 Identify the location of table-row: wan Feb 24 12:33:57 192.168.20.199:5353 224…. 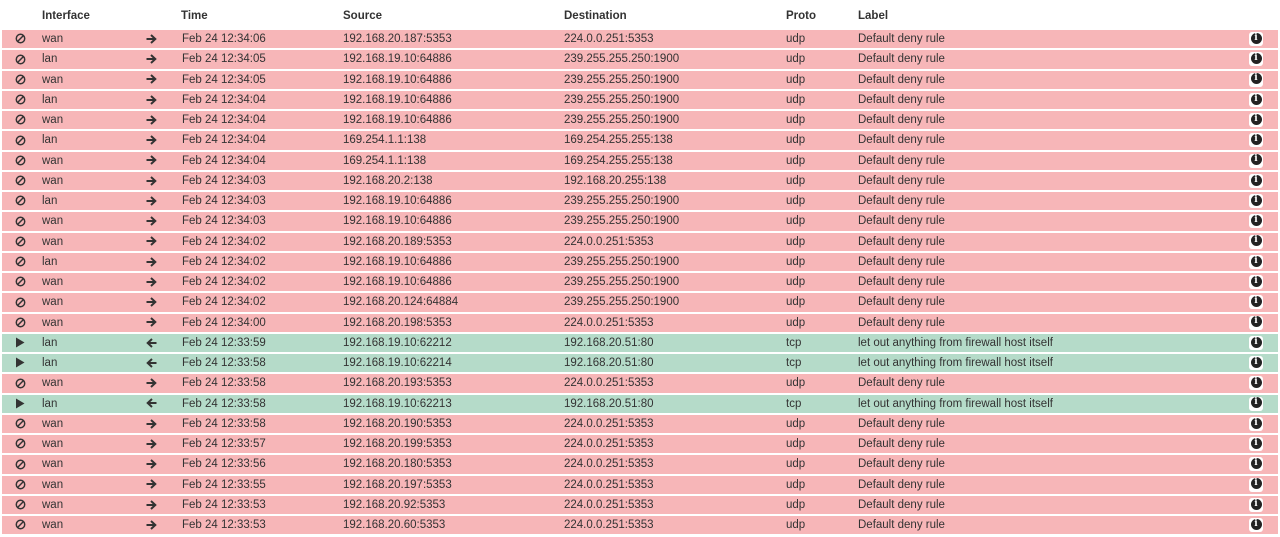
(640, 445).